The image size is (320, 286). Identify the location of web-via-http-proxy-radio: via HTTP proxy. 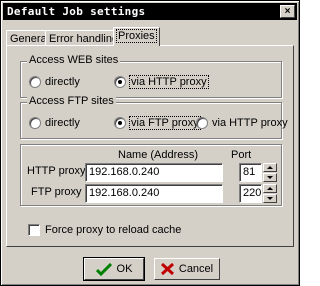
(161, 82).